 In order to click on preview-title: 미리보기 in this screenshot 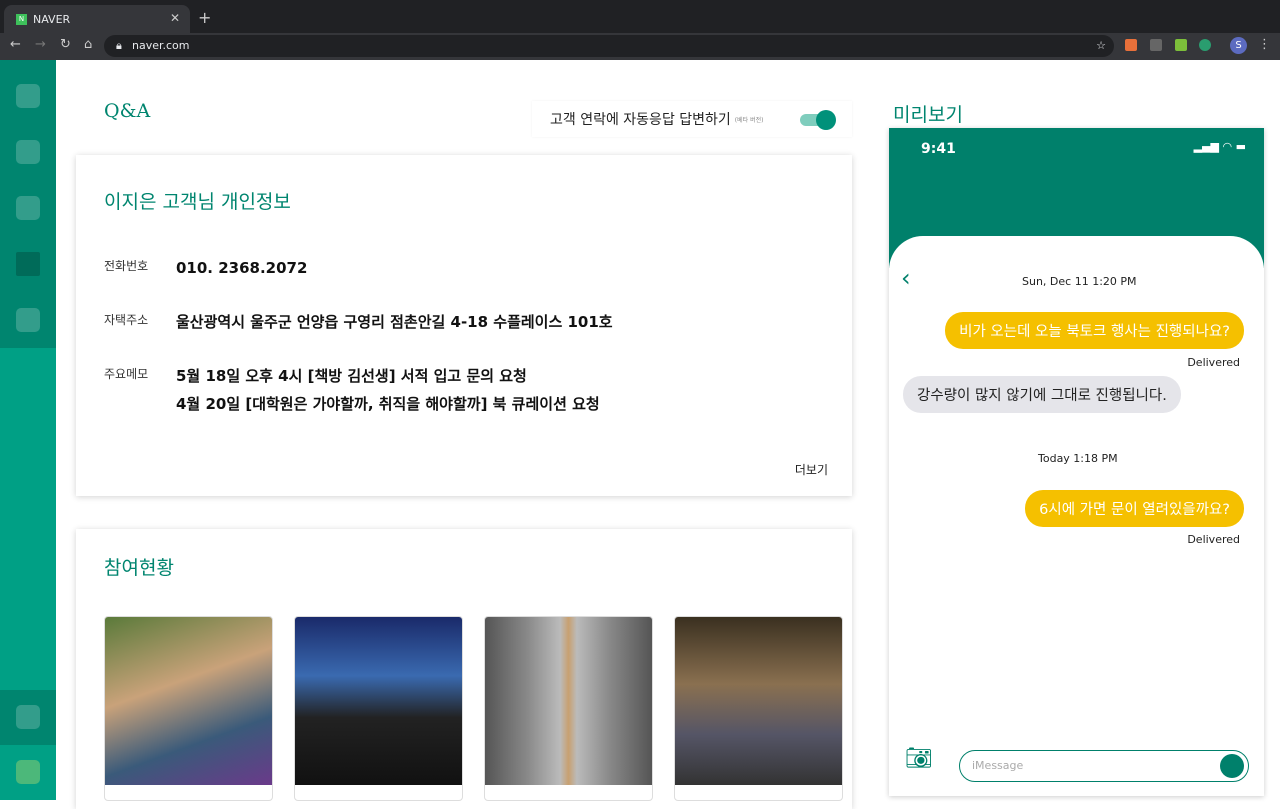, I will do `click(928, 115)`.